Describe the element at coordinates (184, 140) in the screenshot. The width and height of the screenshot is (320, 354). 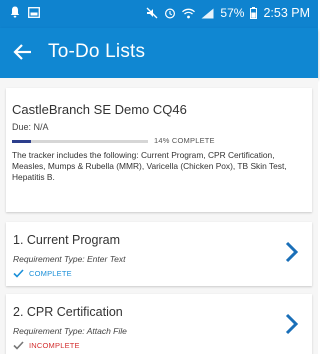
I see `progress-label: 14% COMPLETE` at that location.